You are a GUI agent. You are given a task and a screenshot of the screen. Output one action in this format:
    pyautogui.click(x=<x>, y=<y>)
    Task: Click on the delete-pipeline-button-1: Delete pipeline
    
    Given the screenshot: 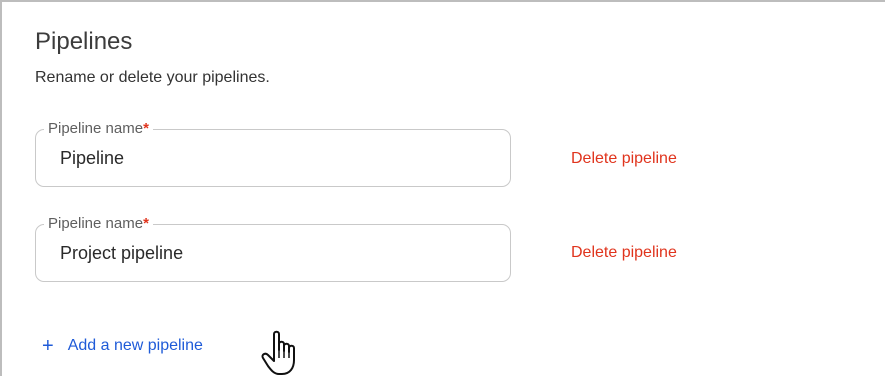 What is the action you would take?
    pyautogui.click(x=624, y=159)
    